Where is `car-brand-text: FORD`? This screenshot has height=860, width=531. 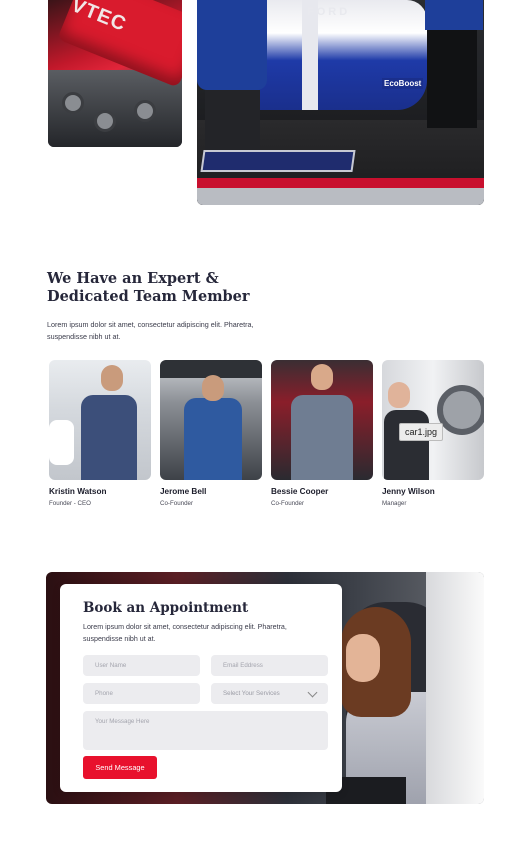
car-brand-text: FORD is located at coordinates (329, 12).